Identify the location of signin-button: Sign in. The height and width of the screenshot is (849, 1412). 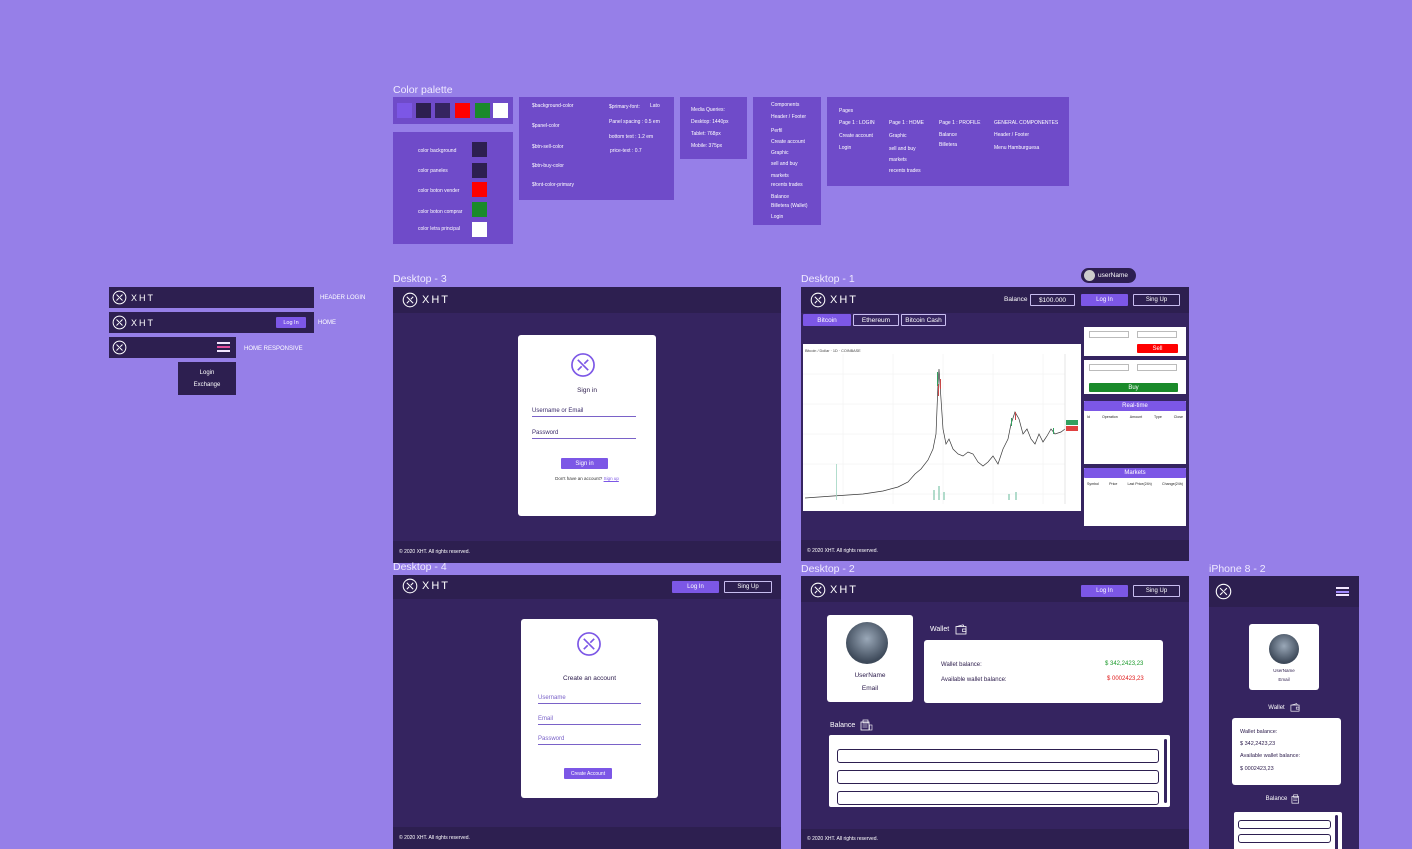
(584, 463).